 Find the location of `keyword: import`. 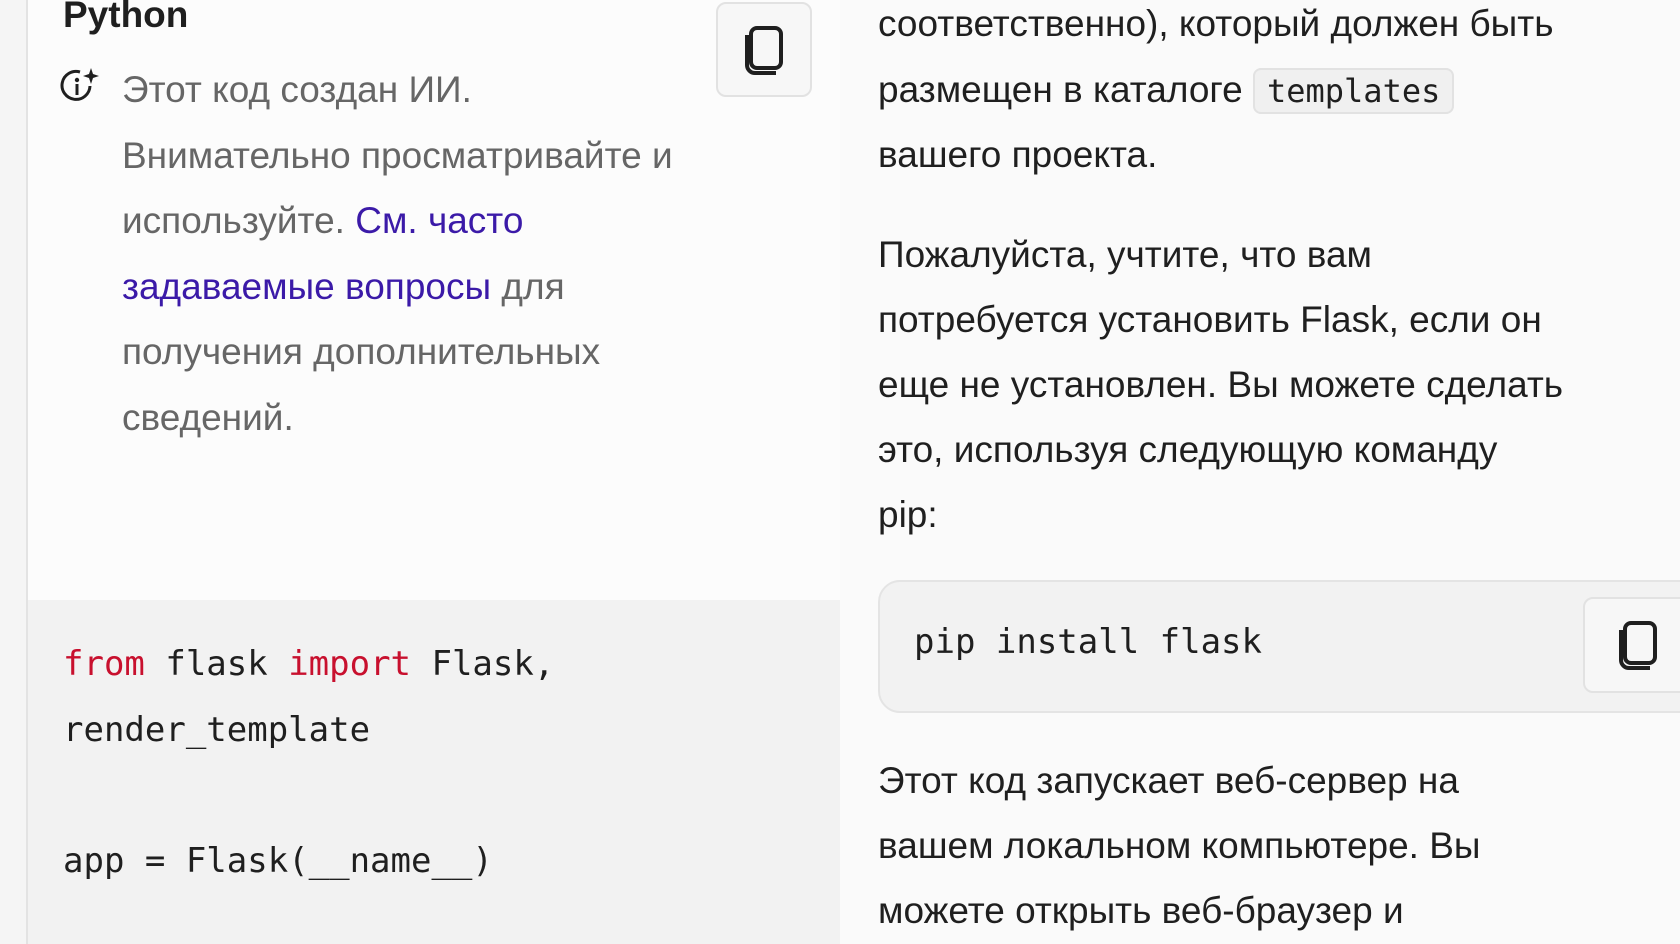

keyword: import is located at coordinates (350, 664).